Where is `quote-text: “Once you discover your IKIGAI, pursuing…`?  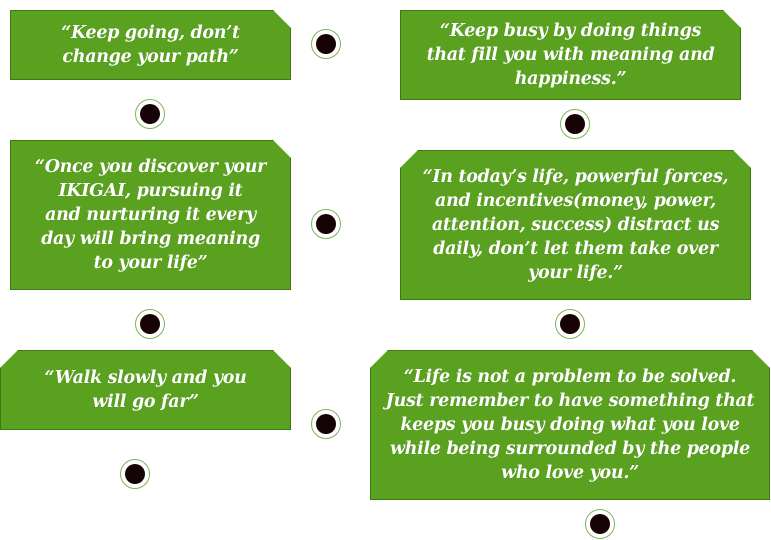 quote-text: “Once you discover your IKIGAI, pursuing… is located at coordinates (150, 215).